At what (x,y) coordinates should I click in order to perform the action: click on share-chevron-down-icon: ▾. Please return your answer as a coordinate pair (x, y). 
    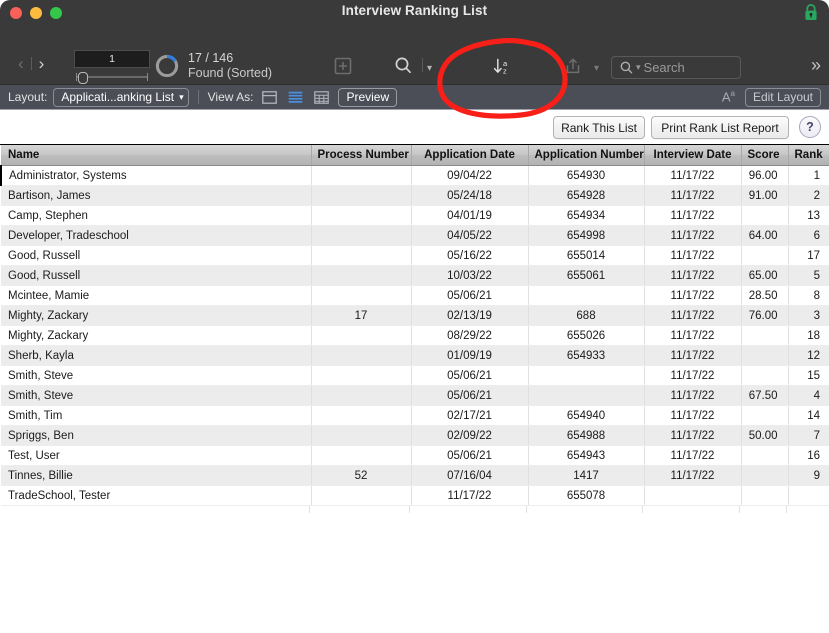
    Looking at the image, I should click on (596, 68).